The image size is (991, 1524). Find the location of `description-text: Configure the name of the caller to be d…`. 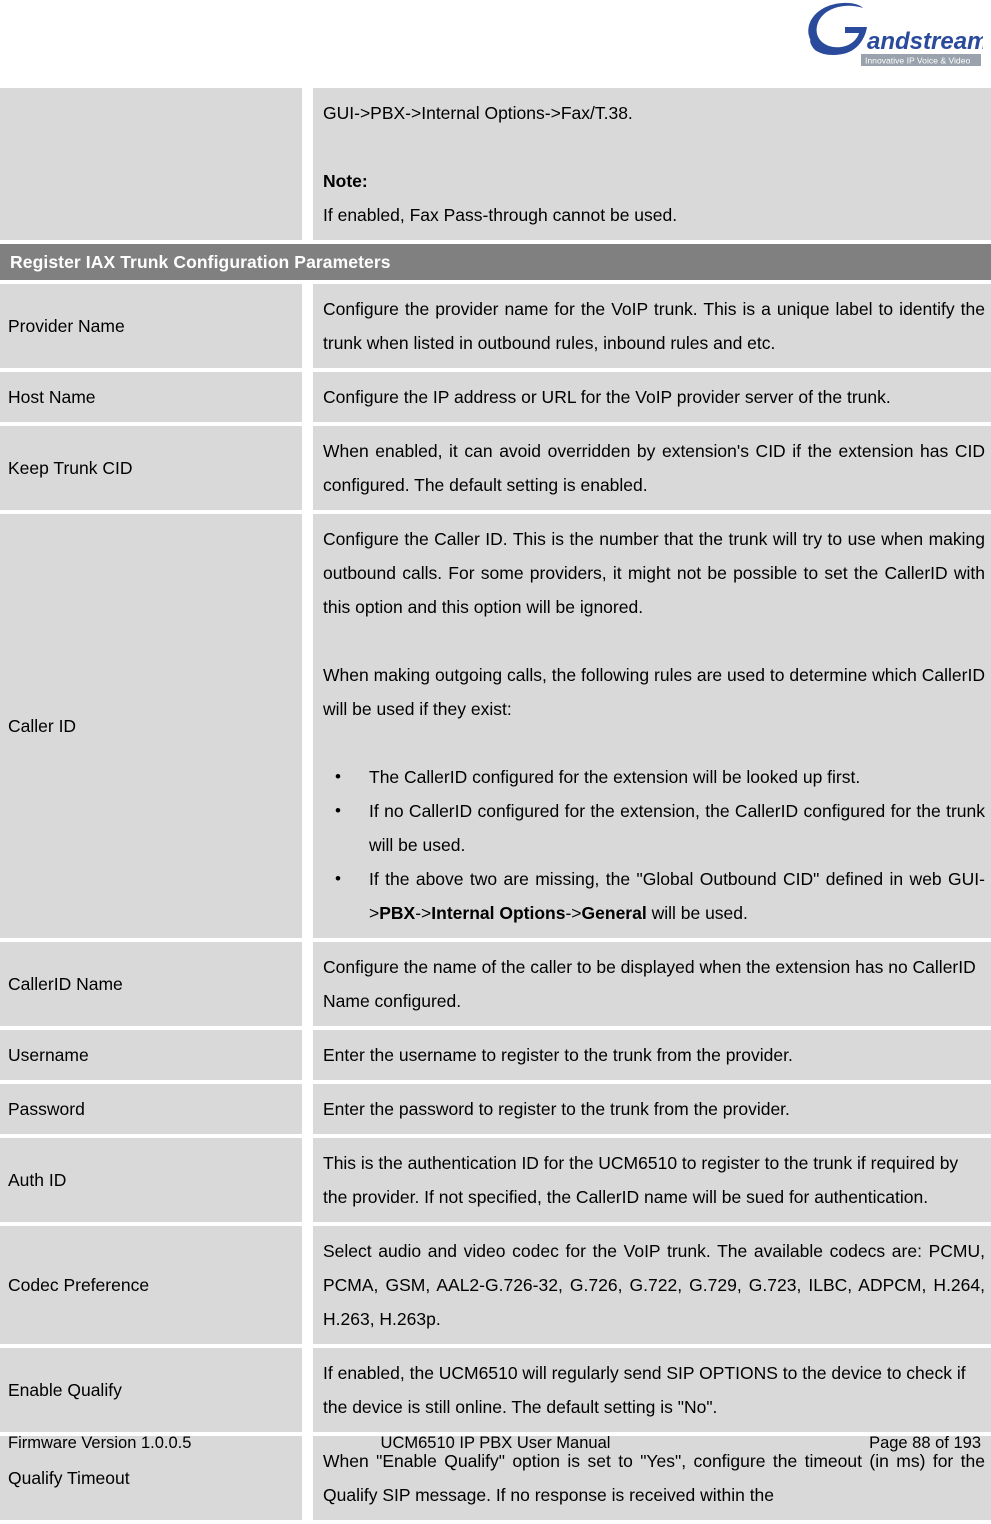

description-text: Configure the name of the caller to be d… is located at coordinates (649, 984).